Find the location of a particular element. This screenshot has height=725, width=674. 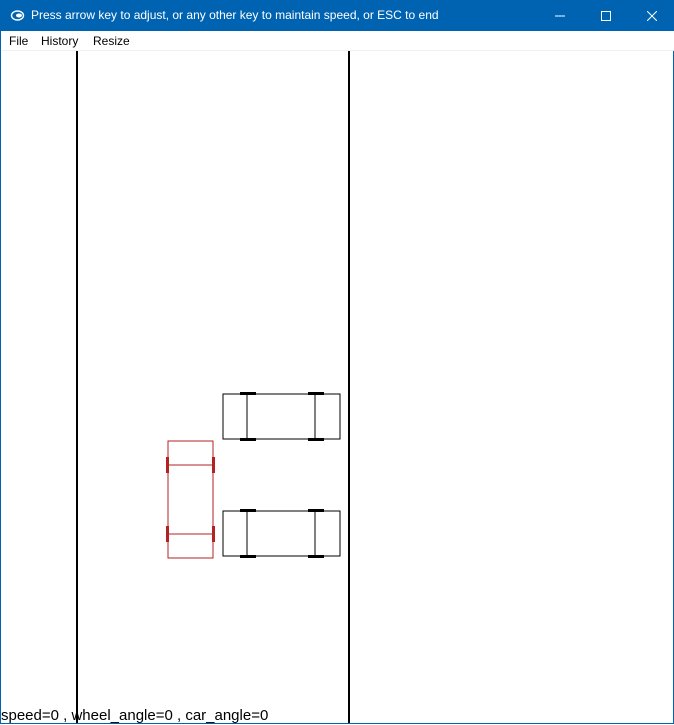

status-readout: speed=0 , wheel_angle=0 , car_angle=0 is located at coordinates (135, 715).